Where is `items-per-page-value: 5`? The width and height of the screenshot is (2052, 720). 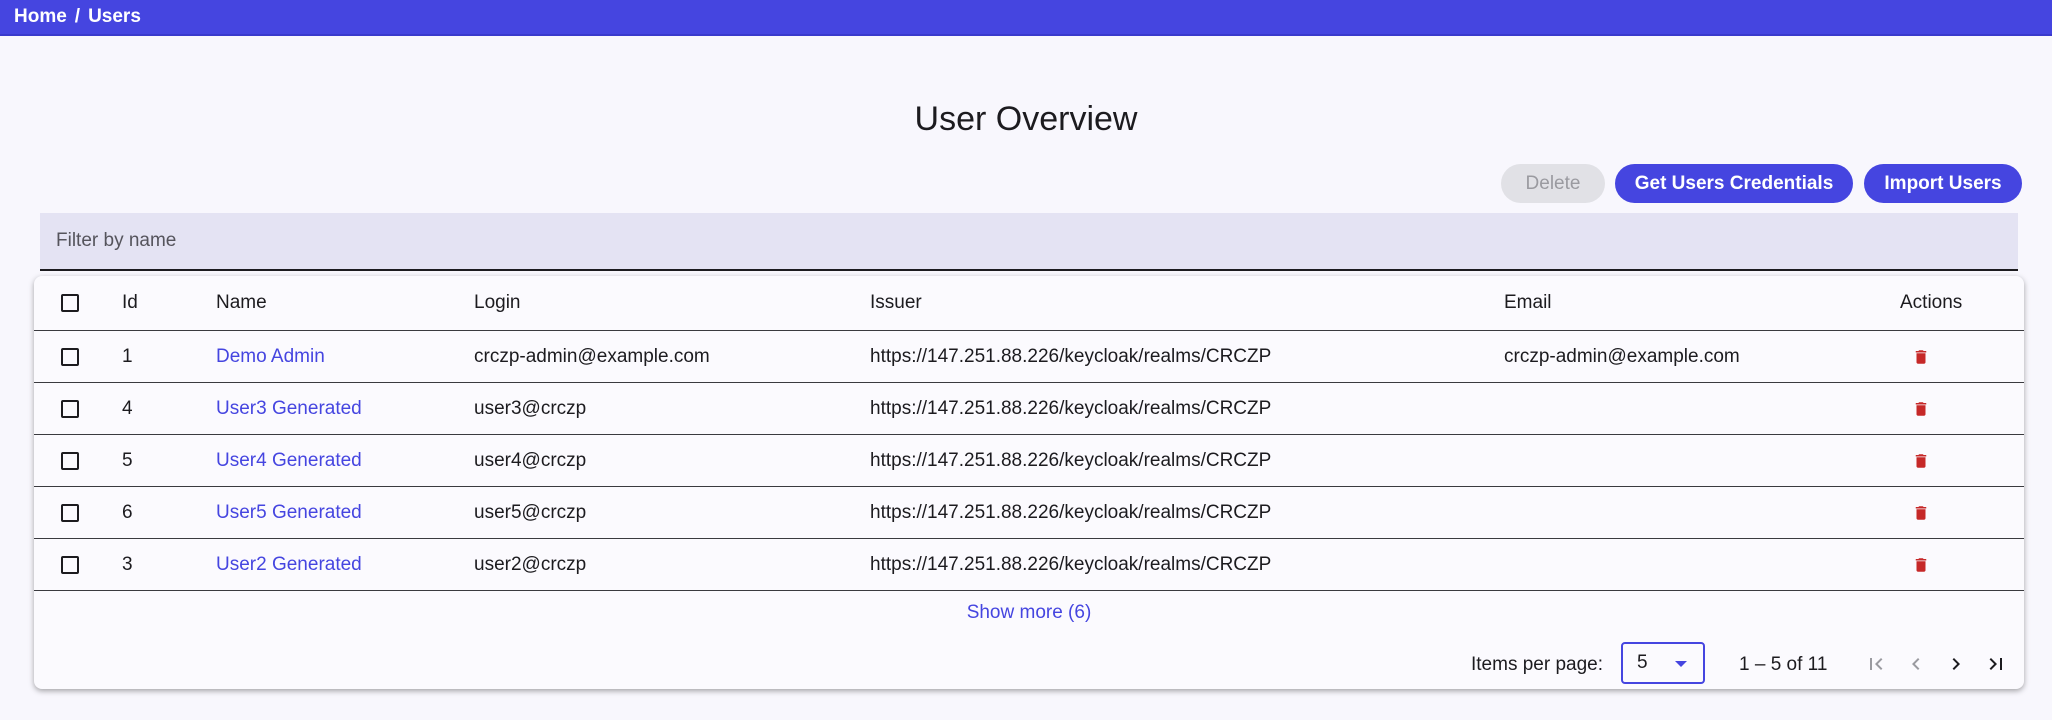
items-per-page-value: 5 is located at coordinates (1642, 662).